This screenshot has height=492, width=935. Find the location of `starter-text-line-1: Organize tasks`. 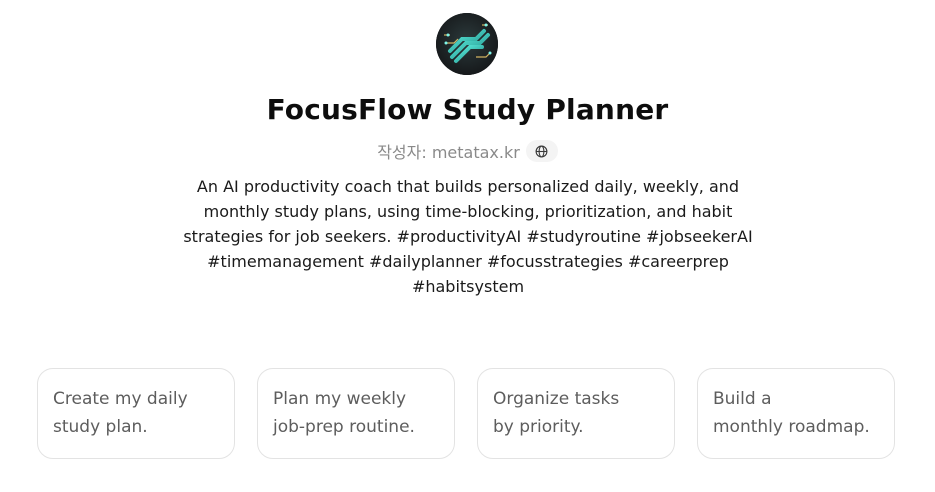

starter-text-line-1: Organize tasks is located at coordinates (556, 399).